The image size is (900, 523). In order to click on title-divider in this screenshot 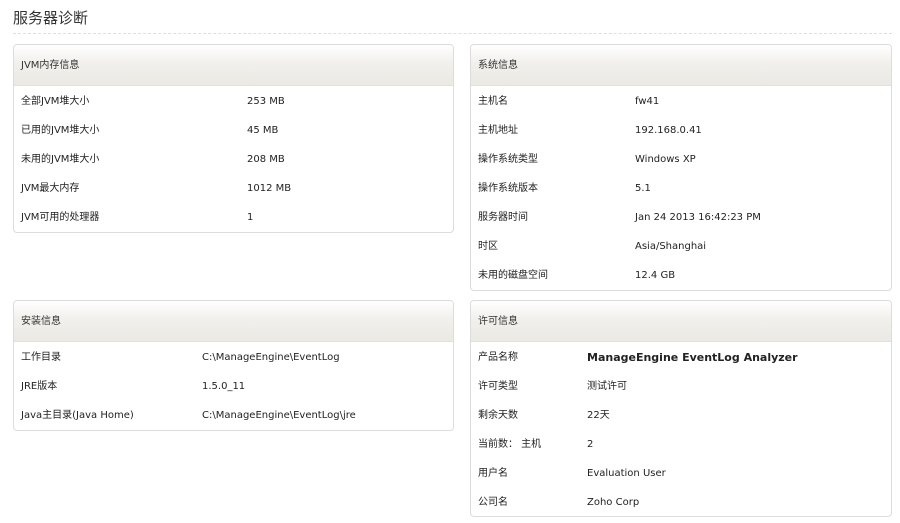, I will do `click(452, 33)`.